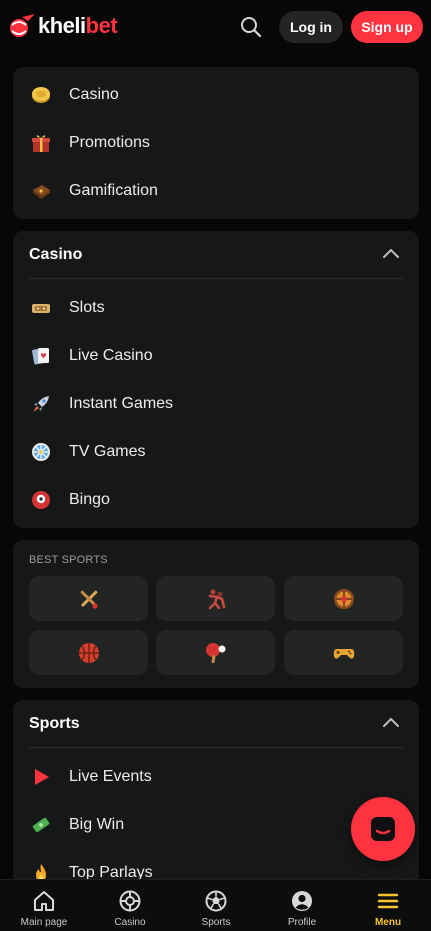 Image resolution: width=431 pixels, height=931 pixels. Describe the element at coordinates (54, 723) in the screenshot. I see `section-title: Sports` at that location.